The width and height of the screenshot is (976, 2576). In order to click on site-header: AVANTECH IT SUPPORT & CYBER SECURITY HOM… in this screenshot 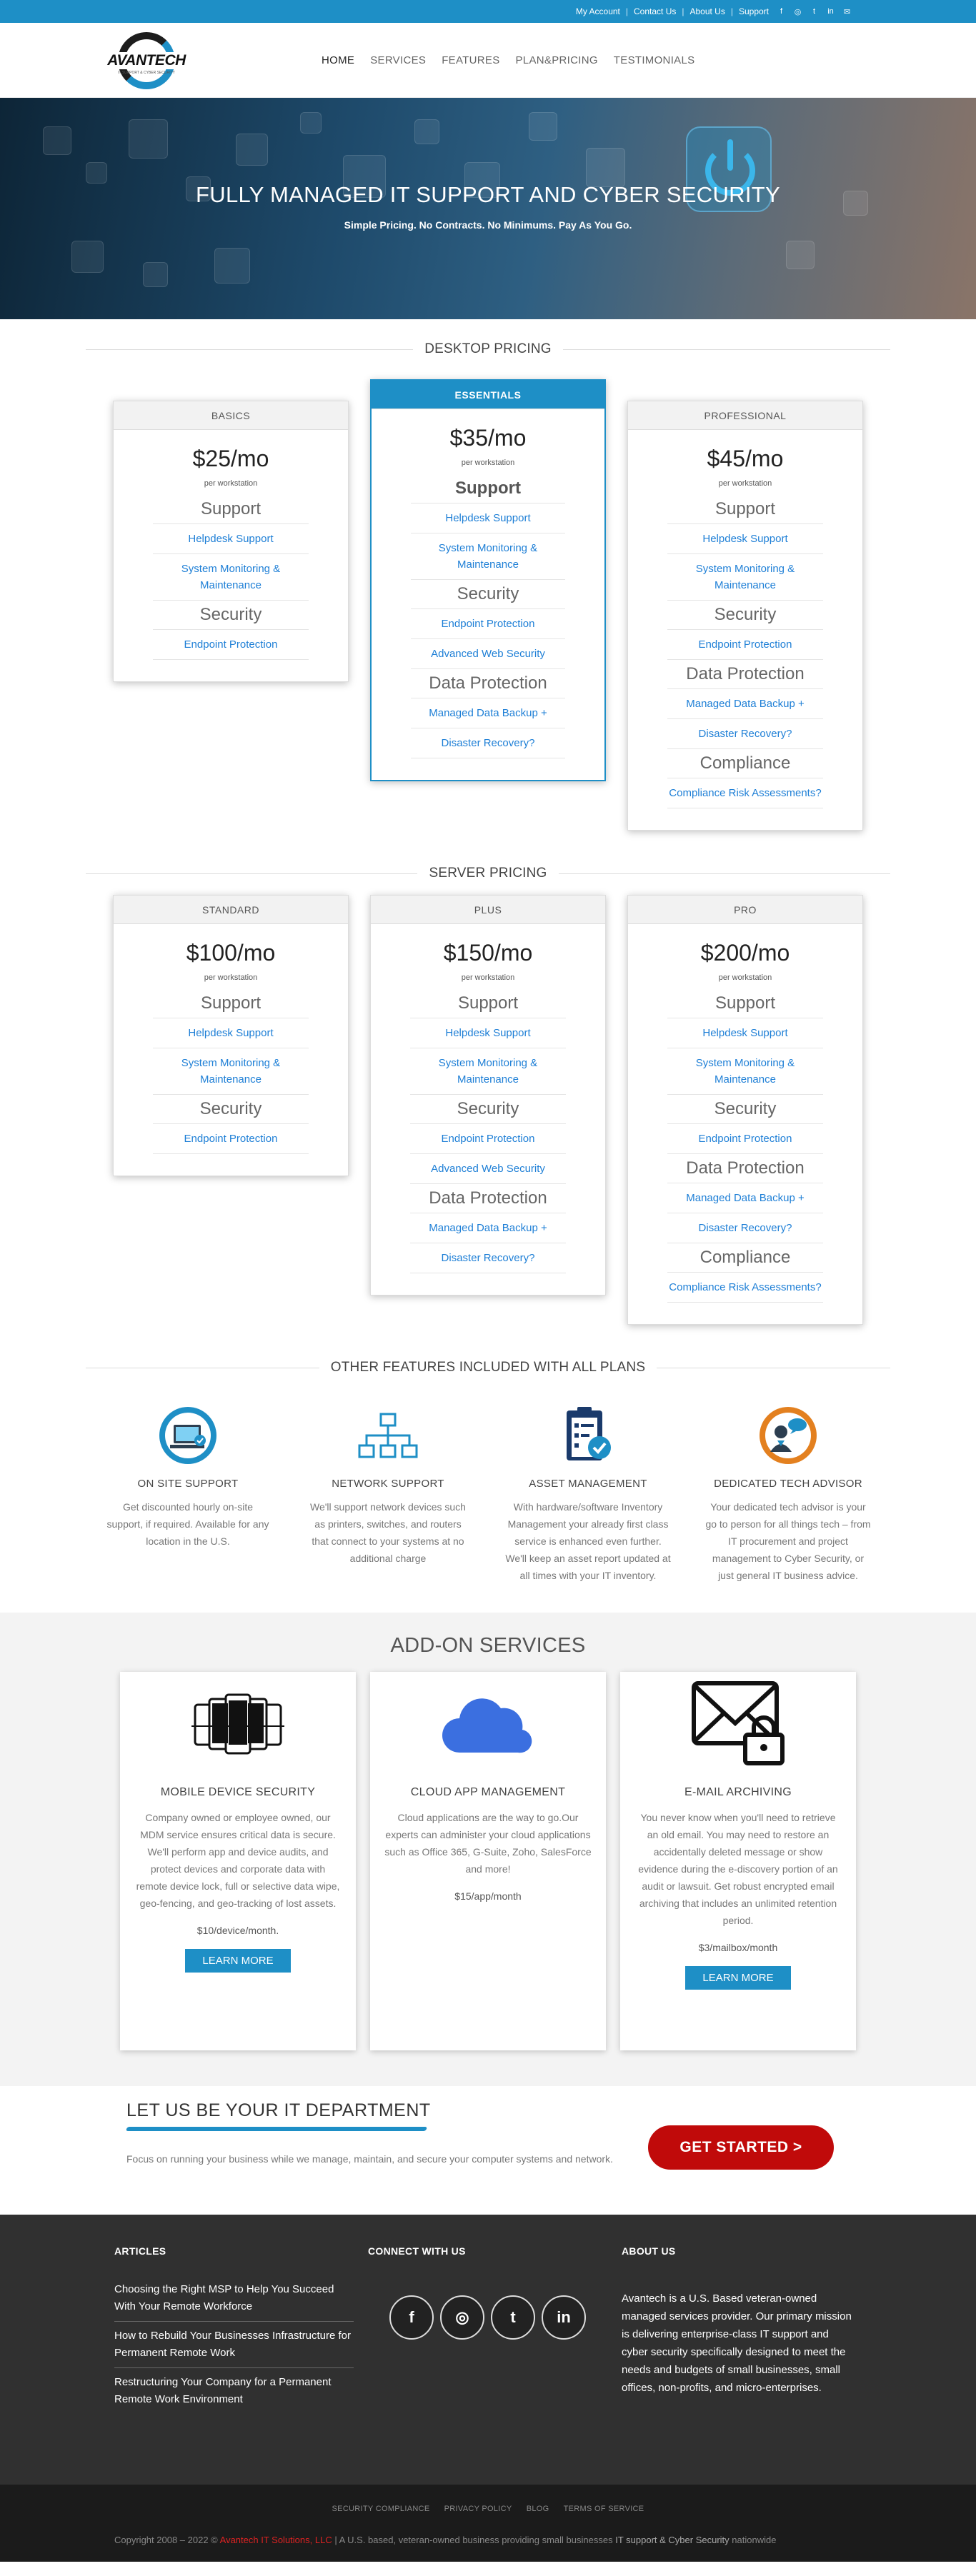, I will do `click(488, 60)`.